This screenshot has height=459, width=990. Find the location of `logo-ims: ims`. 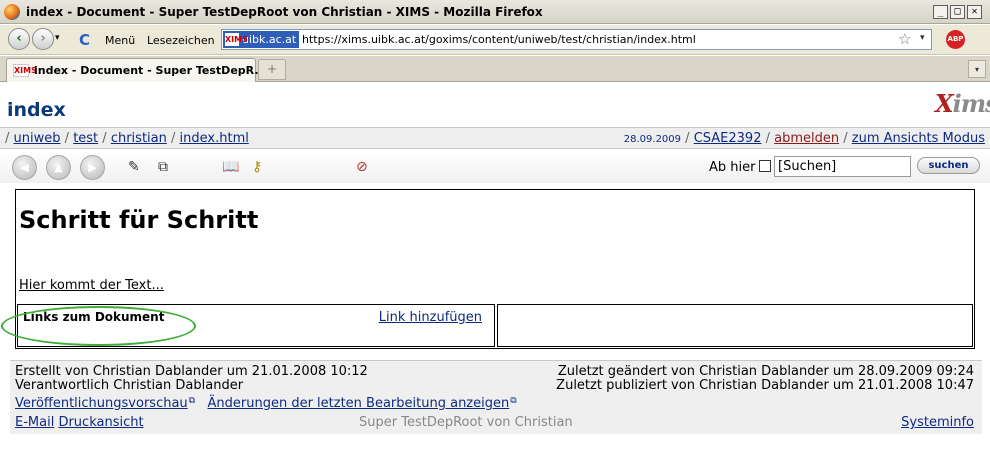

logo-ims: ims is located at coordinates (971, 103).